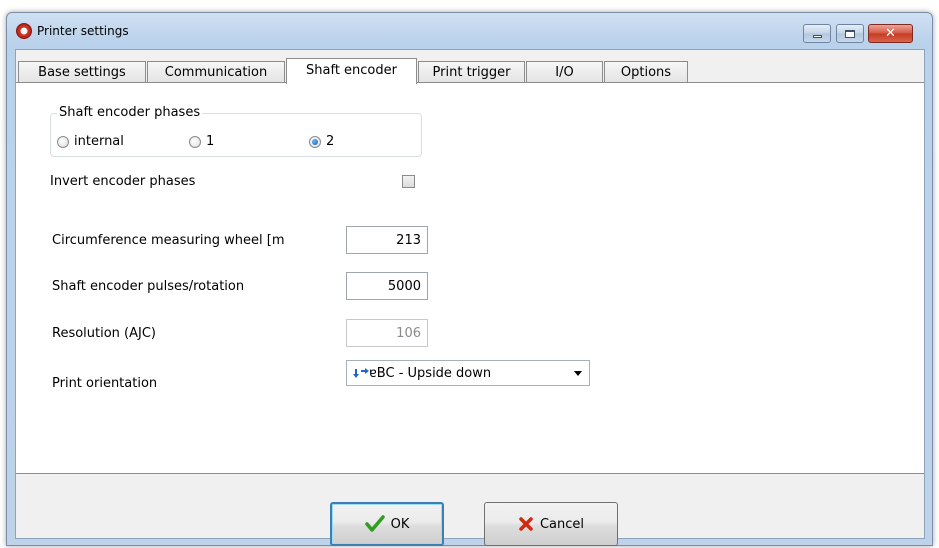 The height and width of the screenshot is (548, 939). I want to click on title-bar: Printer settings ✕, so click(469, 31).